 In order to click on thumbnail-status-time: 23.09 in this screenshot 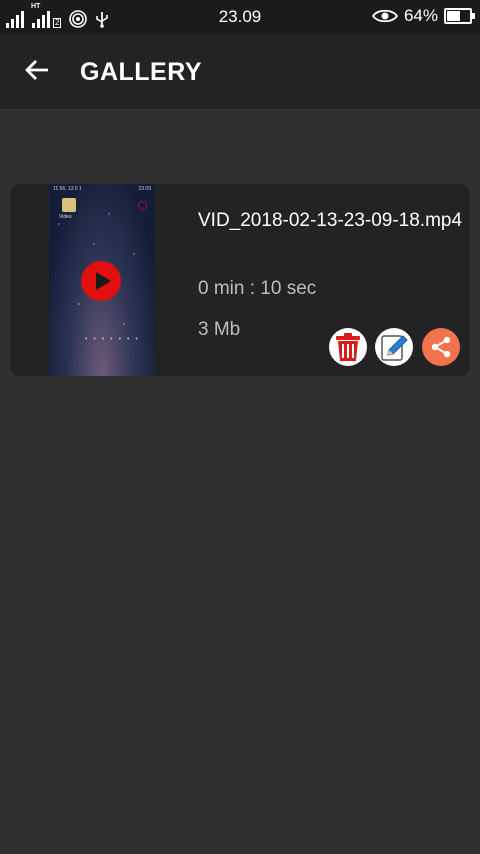, I will do `click(144, 189)`.